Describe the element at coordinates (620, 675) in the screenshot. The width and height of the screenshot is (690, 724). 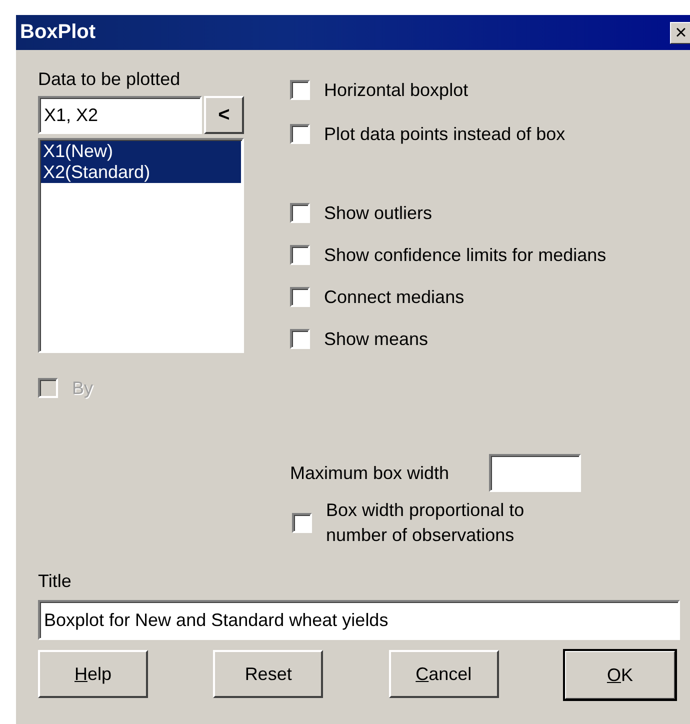
I see `dialog-button: OK` at that location.